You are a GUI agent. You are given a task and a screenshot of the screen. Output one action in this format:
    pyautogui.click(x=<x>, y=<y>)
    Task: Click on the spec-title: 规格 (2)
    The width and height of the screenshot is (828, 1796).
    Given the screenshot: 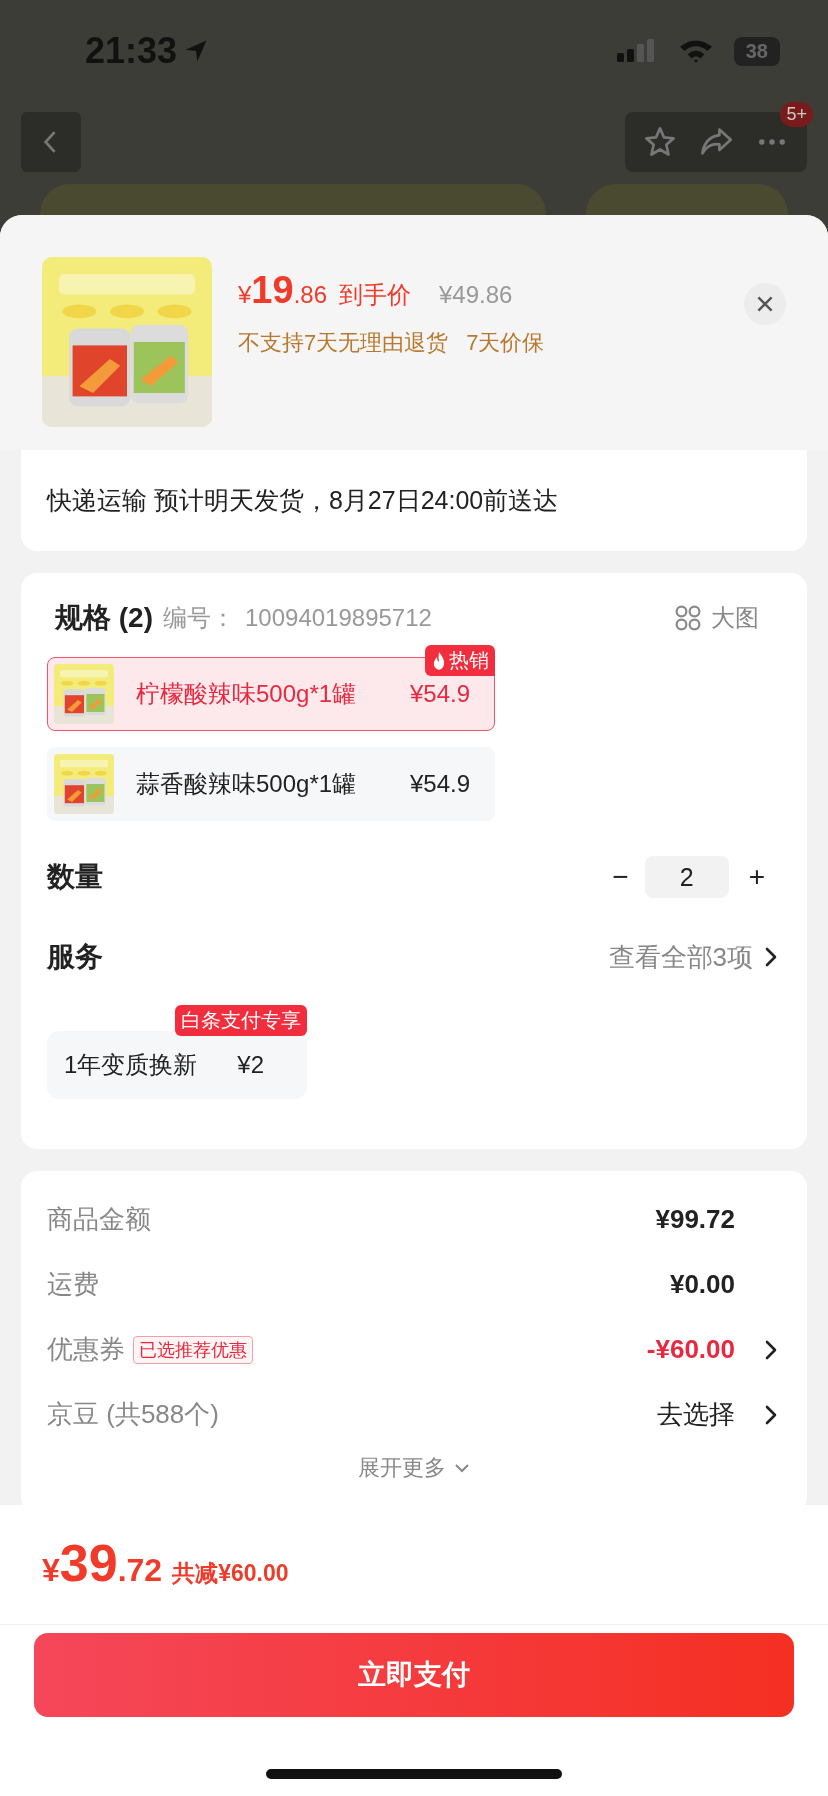 What is the action you would take?
    pyautogui.click(x=104, y=618)
    